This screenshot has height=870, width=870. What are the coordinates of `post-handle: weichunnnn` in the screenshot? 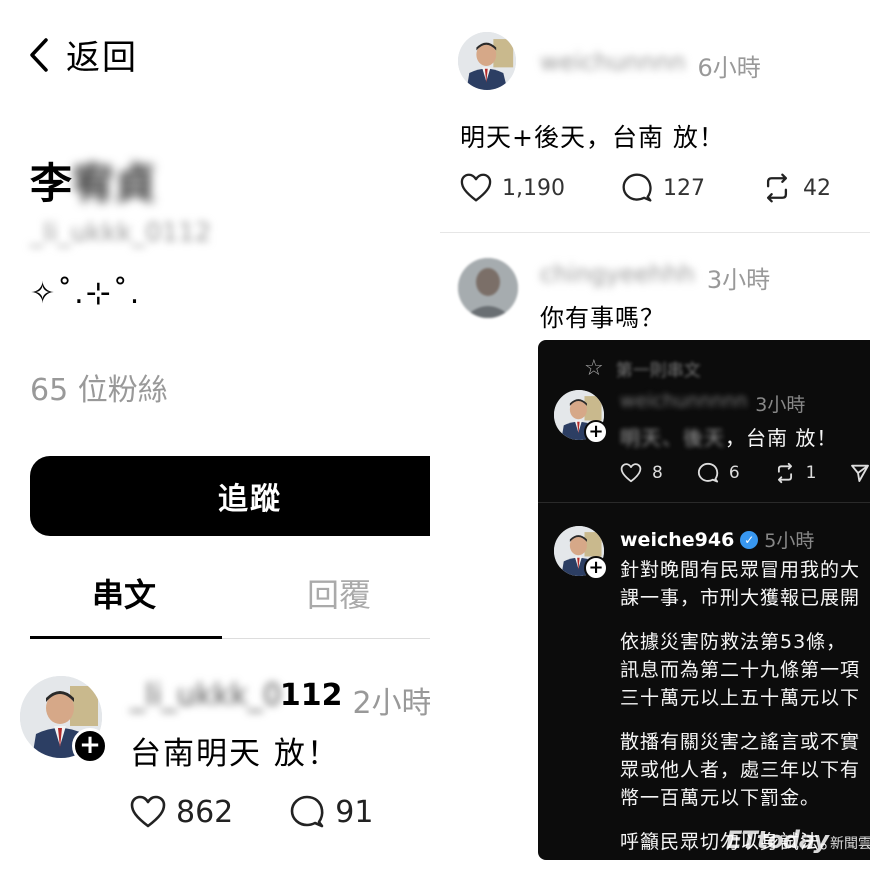 It's located at (613, 65).